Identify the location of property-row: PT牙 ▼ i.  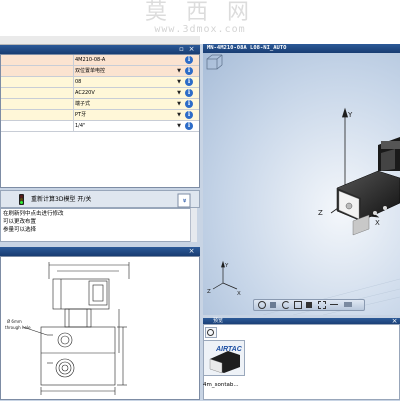
(100, 115).